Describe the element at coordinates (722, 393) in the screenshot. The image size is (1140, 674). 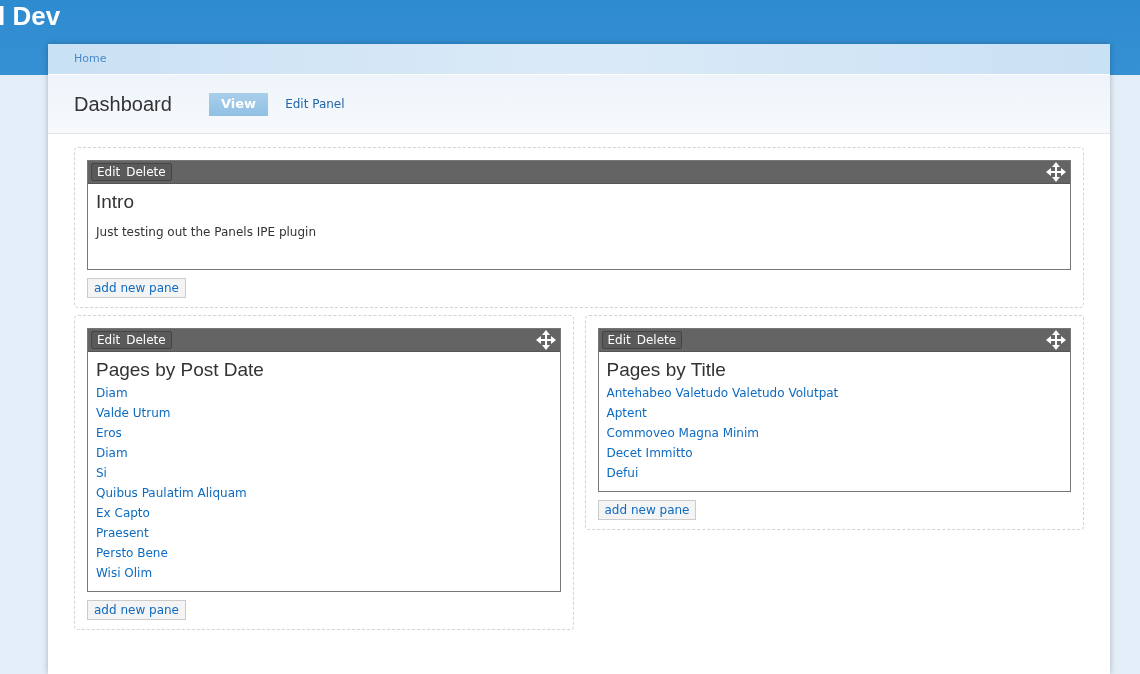
I see `page-link: Antehabeo Valetudo Valetudo Volutpat` at that location.